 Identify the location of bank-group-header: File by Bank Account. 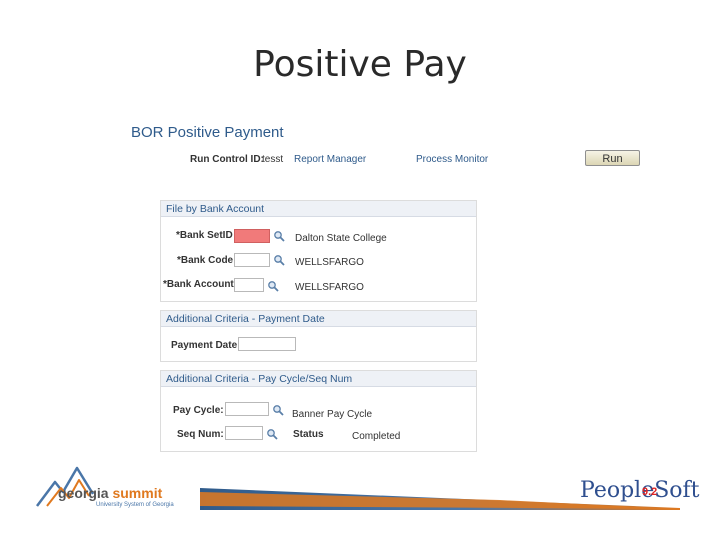
(318, 209).